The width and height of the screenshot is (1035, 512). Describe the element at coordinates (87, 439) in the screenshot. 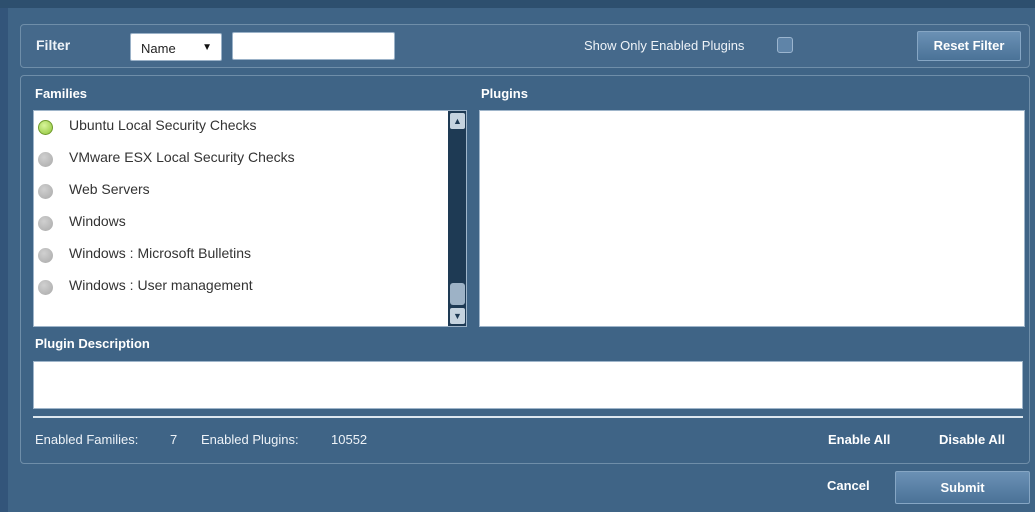

I see `enabled-families-label: Enabled Families:` at that location.